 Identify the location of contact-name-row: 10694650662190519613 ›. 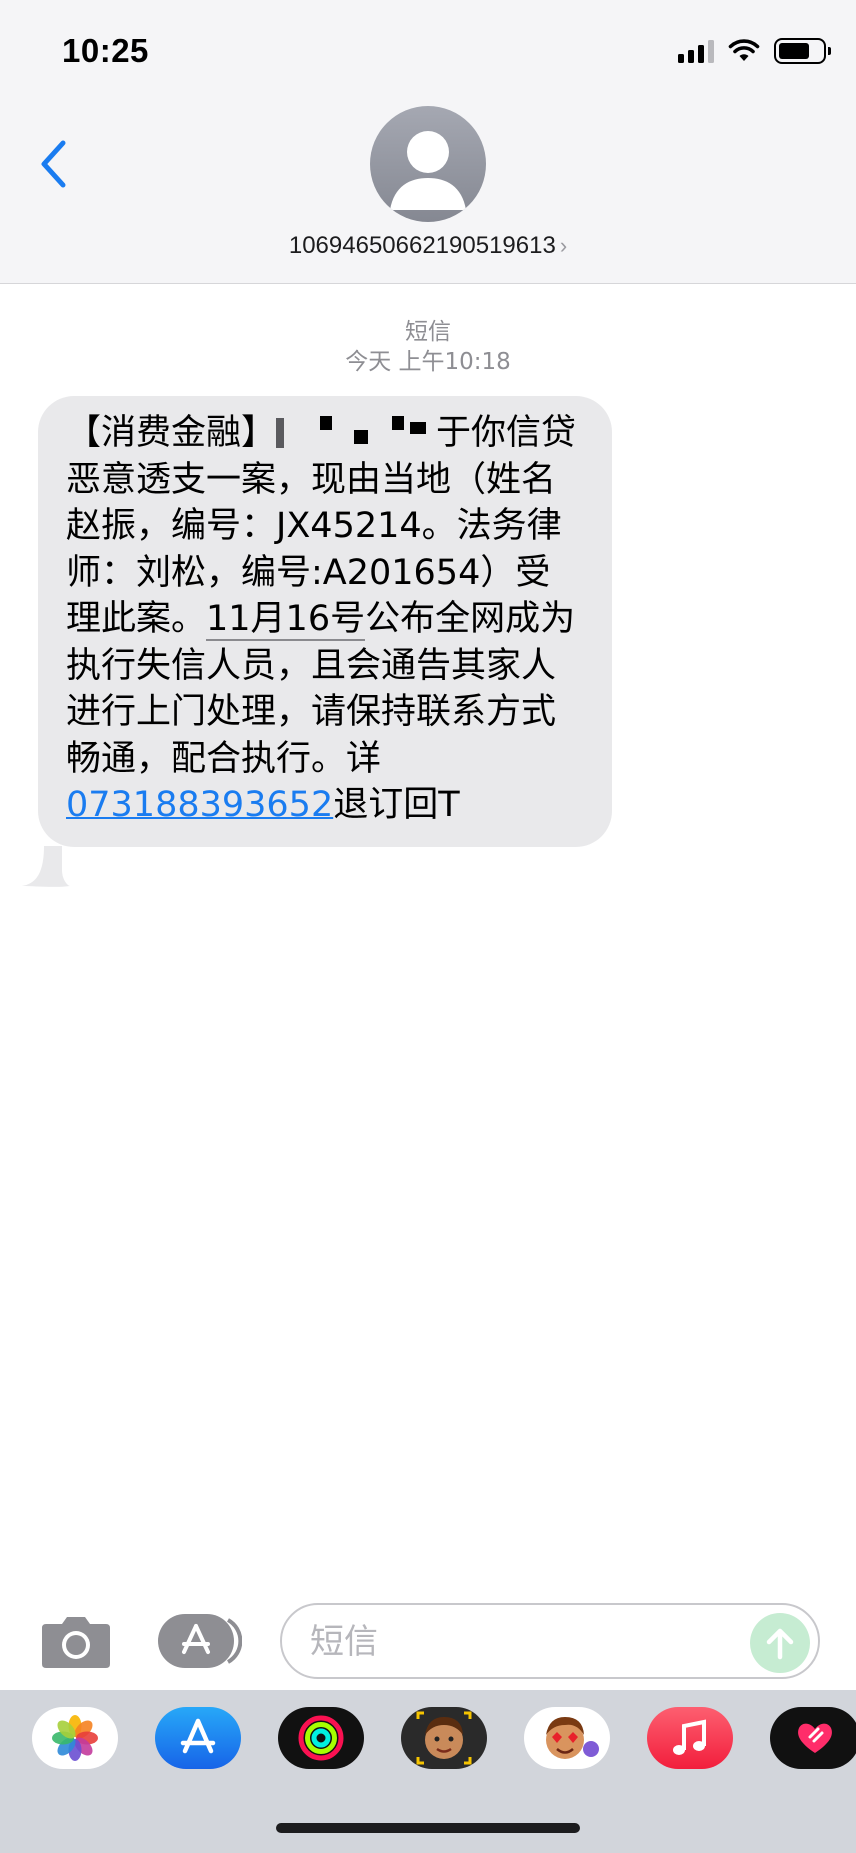
(428, 246).